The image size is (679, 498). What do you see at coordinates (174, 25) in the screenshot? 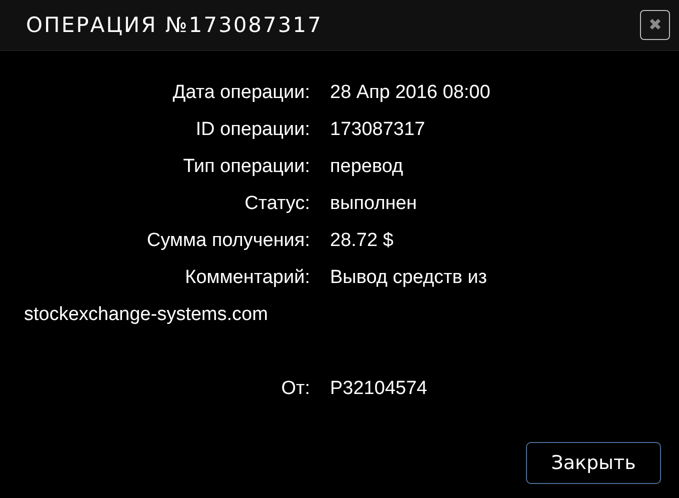
I see `window-title: ОПЕРАЦИЯ №173087317` at bounding box center [174, 25].